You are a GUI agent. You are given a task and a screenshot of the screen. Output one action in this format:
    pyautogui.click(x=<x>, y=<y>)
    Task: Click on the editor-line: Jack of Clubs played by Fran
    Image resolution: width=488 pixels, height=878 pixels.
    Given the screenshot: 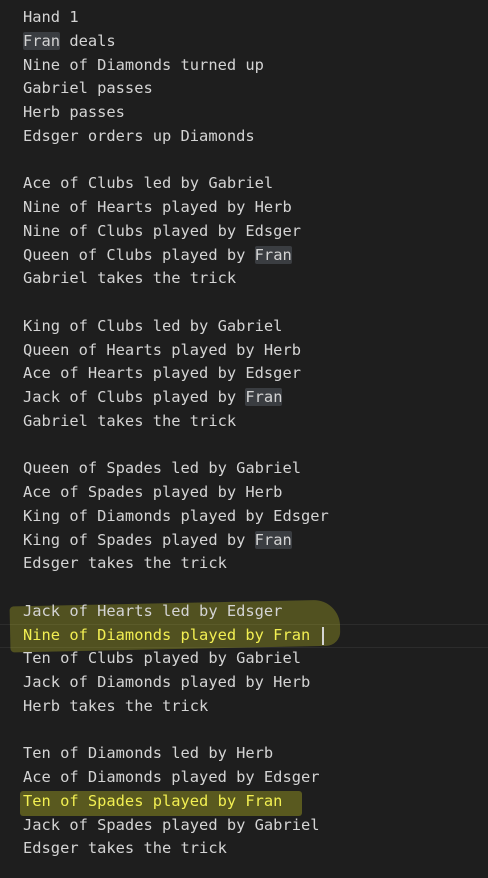 What is the action you would take?
    pyautogui.click(x=153, y=398)
    